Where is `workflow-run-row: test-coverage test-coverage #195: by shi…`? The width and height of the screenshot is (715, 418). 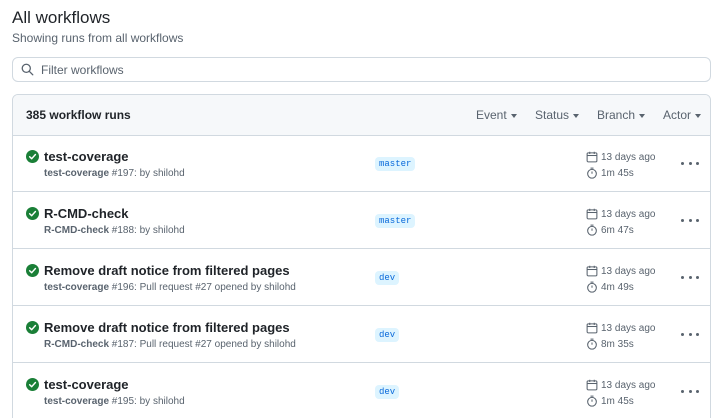
workflow-run-row: test-coverage test-coverage #195: by shi… is located at coordinates (361, 391).